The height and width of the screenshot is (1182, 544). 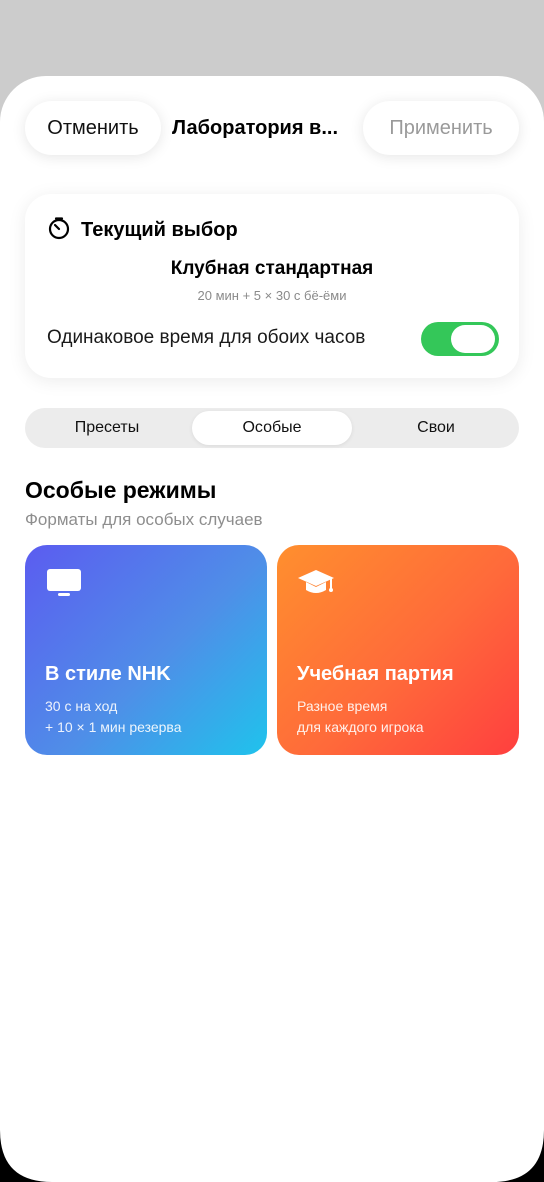 What do you see at coordinates (107, 428) in the screenshot?
I see `tab-presets: Пресеты` at bounding box center [107, 428].